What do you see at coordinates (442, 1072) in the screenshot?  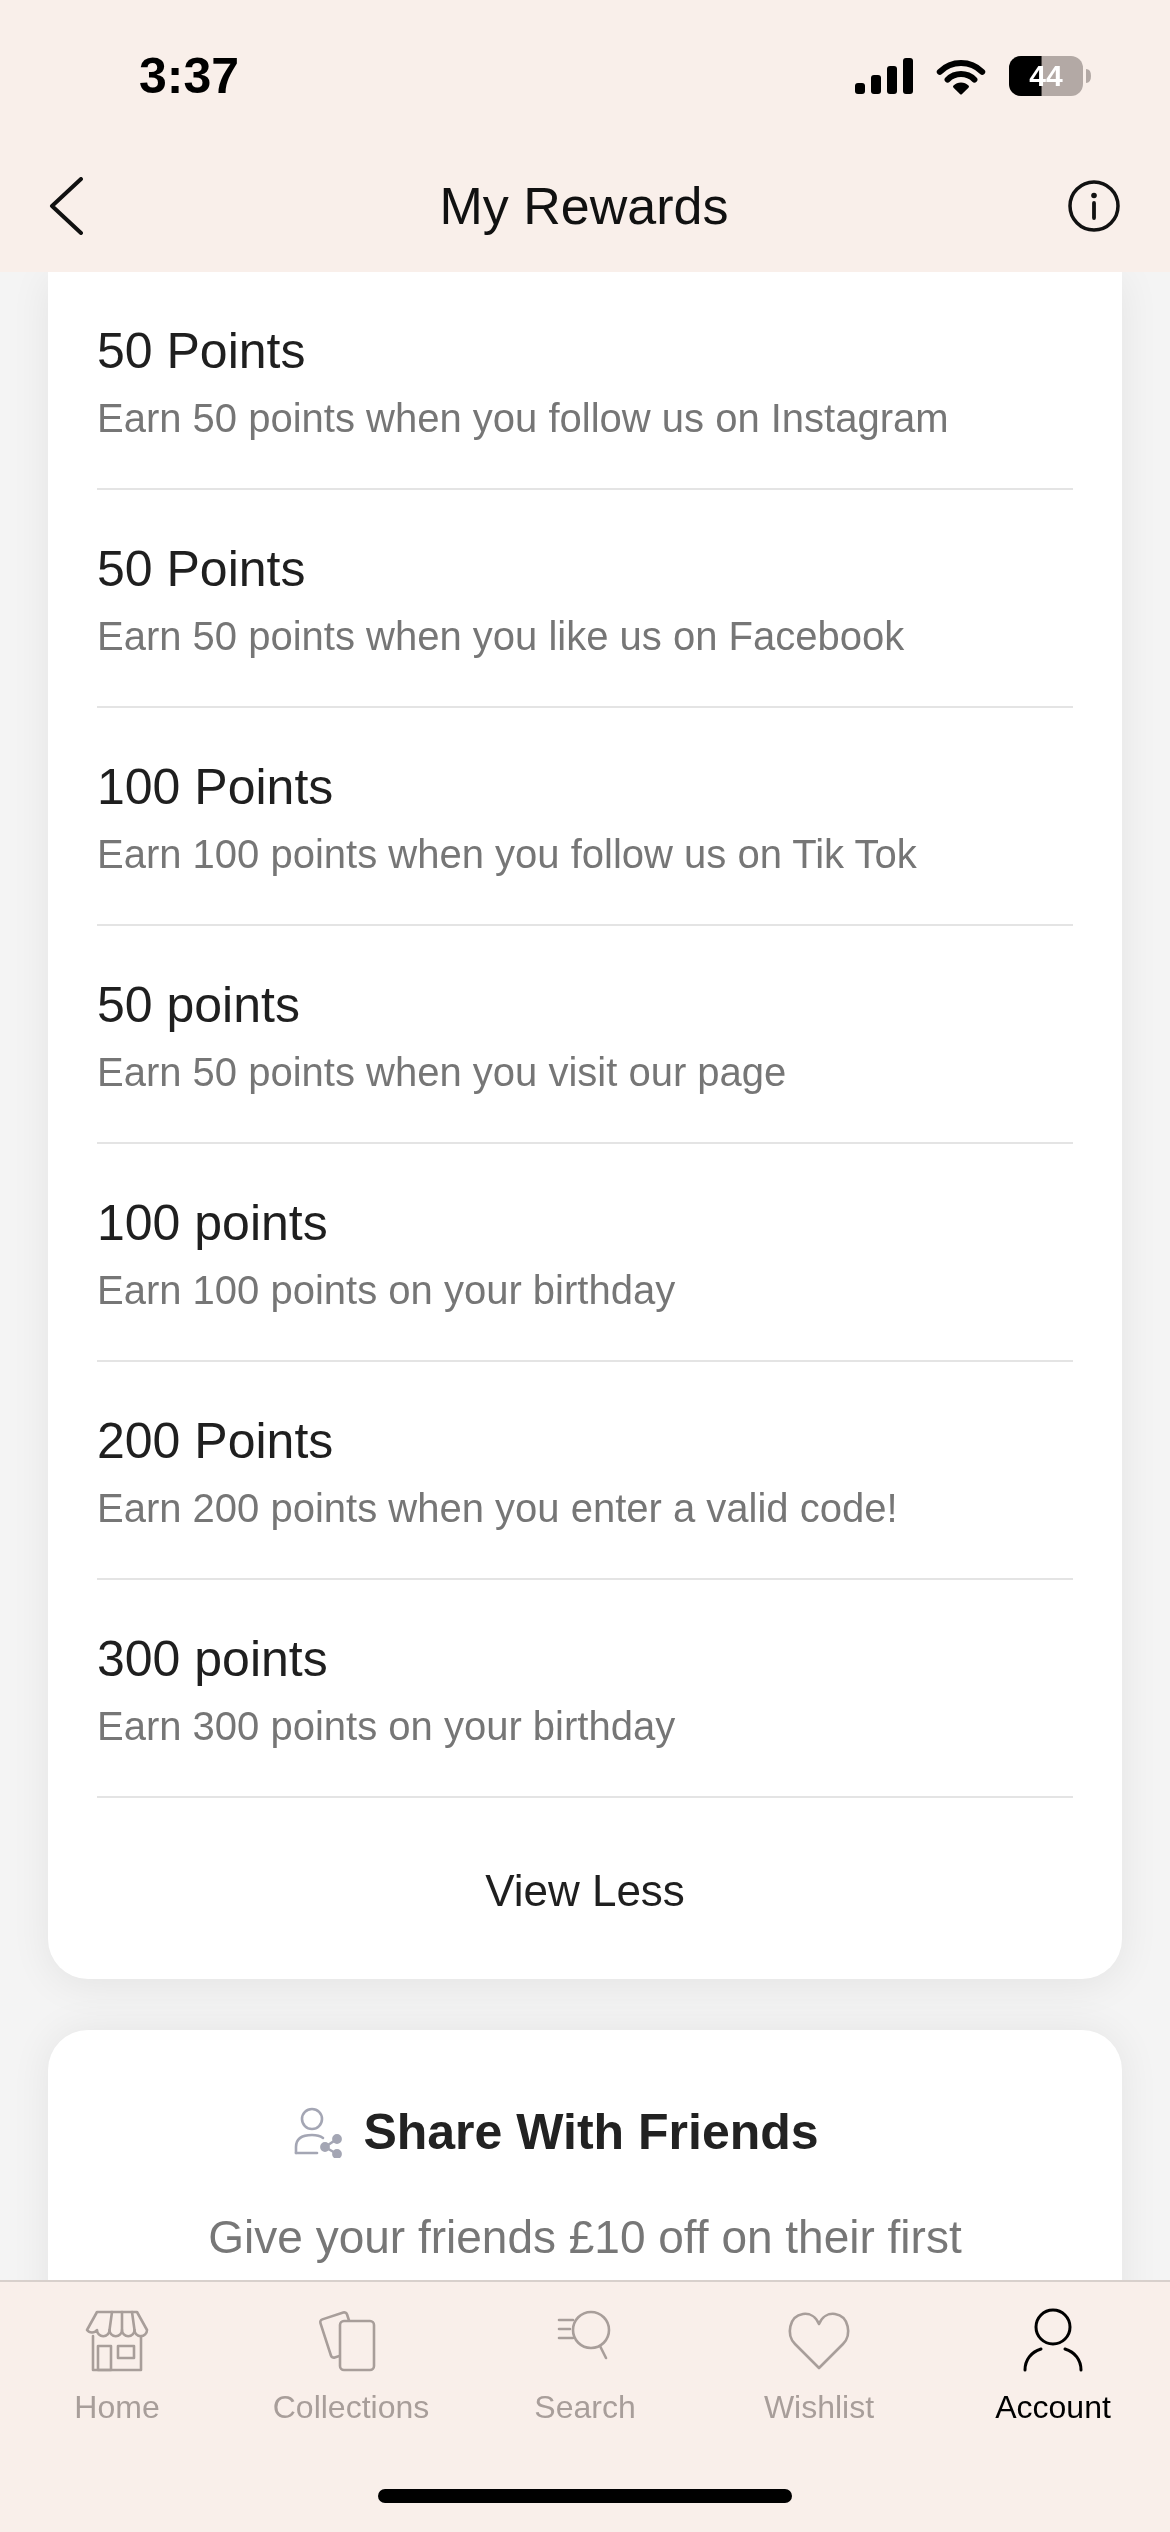 I see `reward-description: Earn 50 points when you visit our page` at bounding box center [442, 1072].